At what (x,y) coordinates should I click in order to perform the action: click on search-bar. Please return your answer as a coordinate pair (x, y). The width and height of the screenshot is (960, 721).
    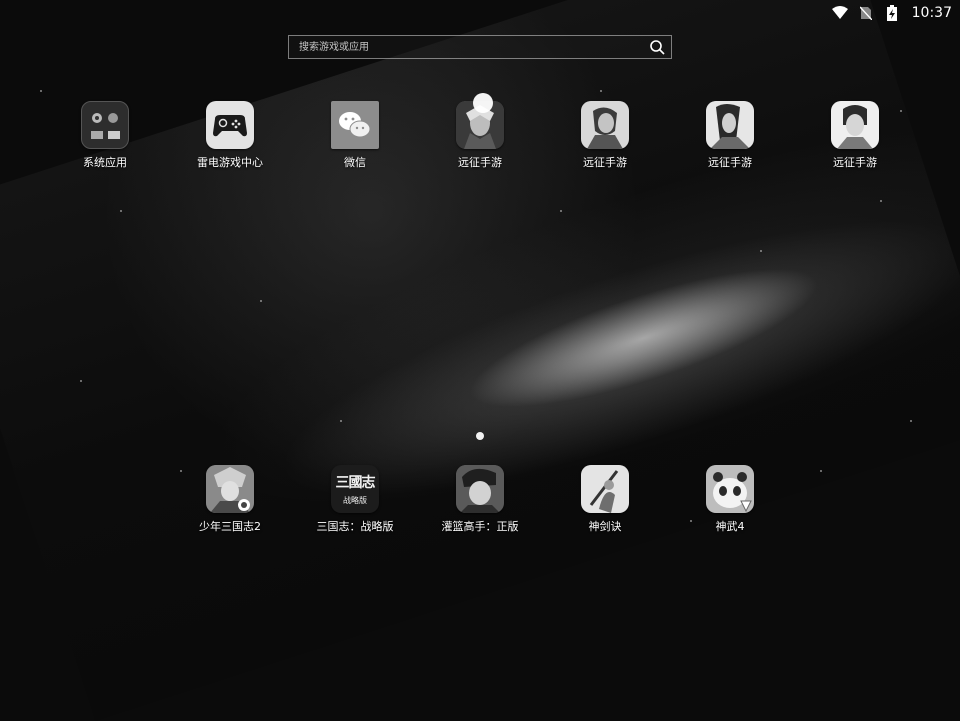
    Looking at the image, I should click on (480, 47).